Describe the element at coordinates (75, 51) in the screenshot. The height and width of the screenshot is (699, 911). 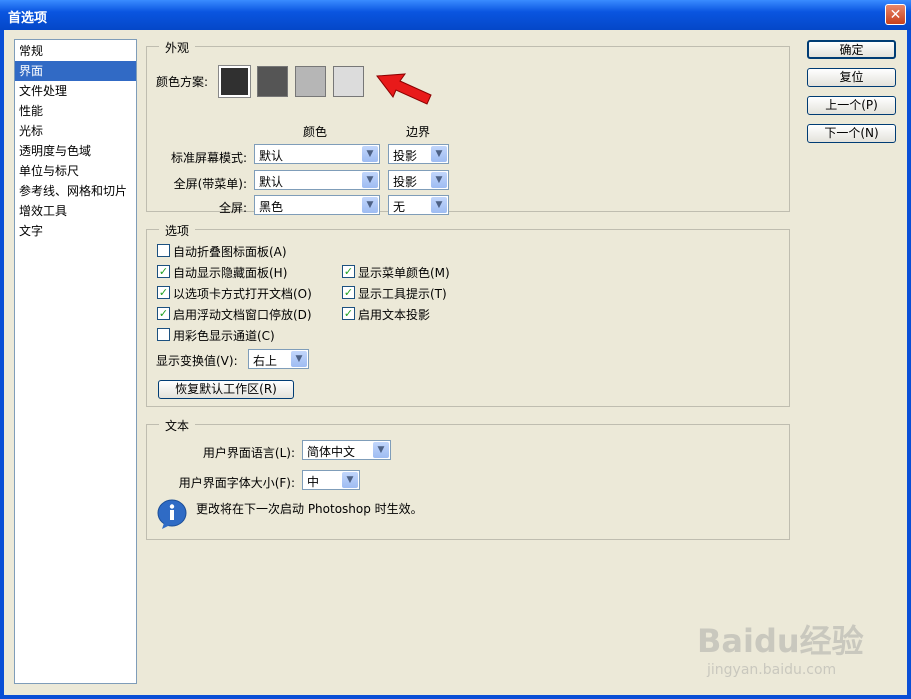
I see `sidebar-item-general: 常规` at that location.